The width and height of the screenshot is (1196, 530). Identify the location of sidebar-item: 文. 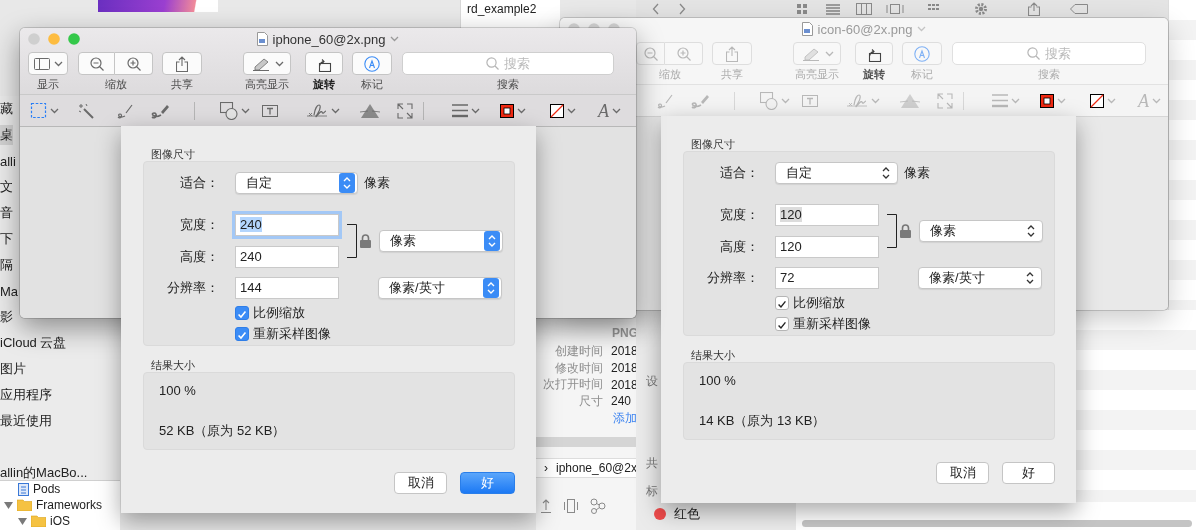
(6, 187).